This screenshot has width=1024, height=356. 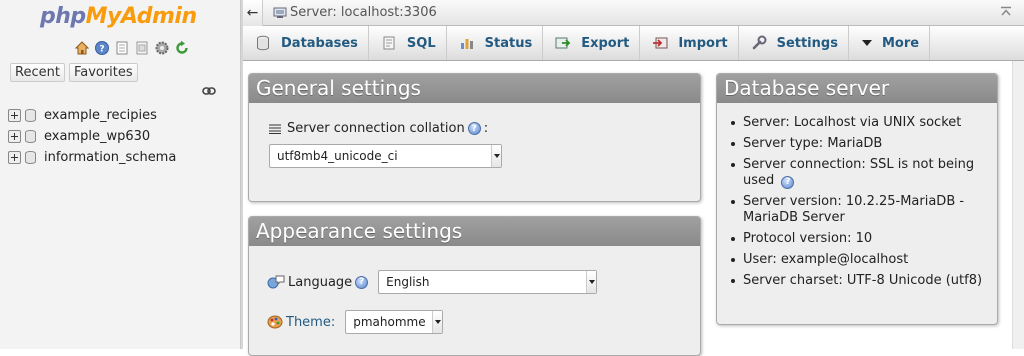 What do you see at coordinates (376, 128) in the screenshot?
I see `collation-label: Server connection collation` at bounding box center [376, 128].